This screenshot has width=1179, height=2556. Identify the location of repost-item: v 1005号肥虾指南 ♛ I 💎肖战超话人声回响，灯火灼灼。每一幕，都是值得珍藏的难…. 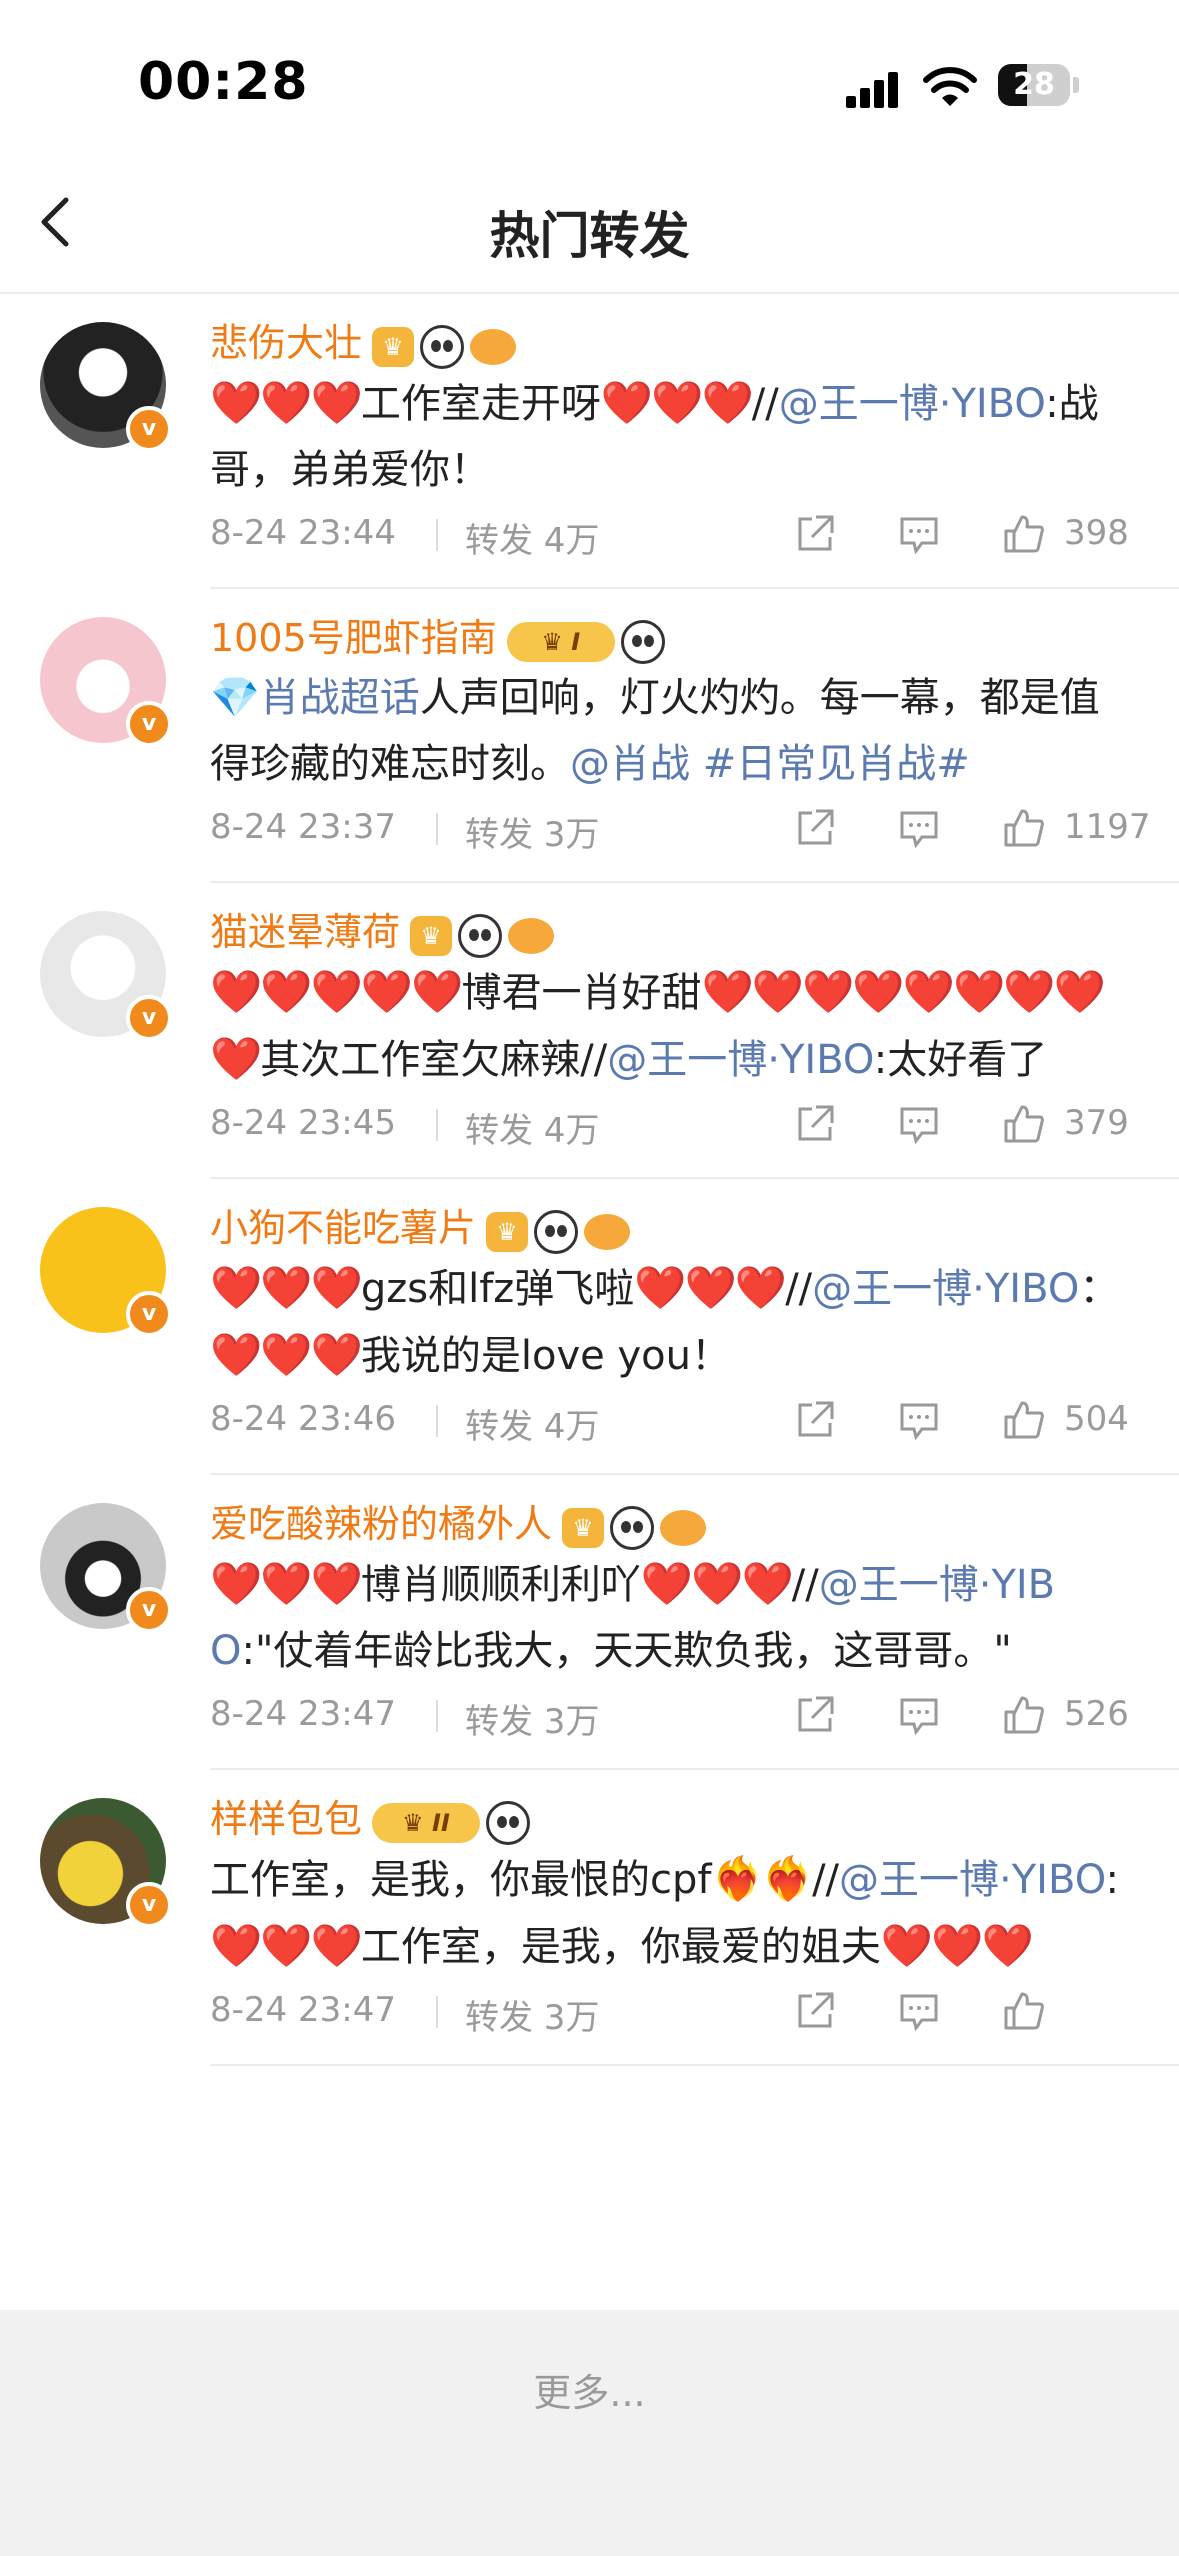
(609, 736).